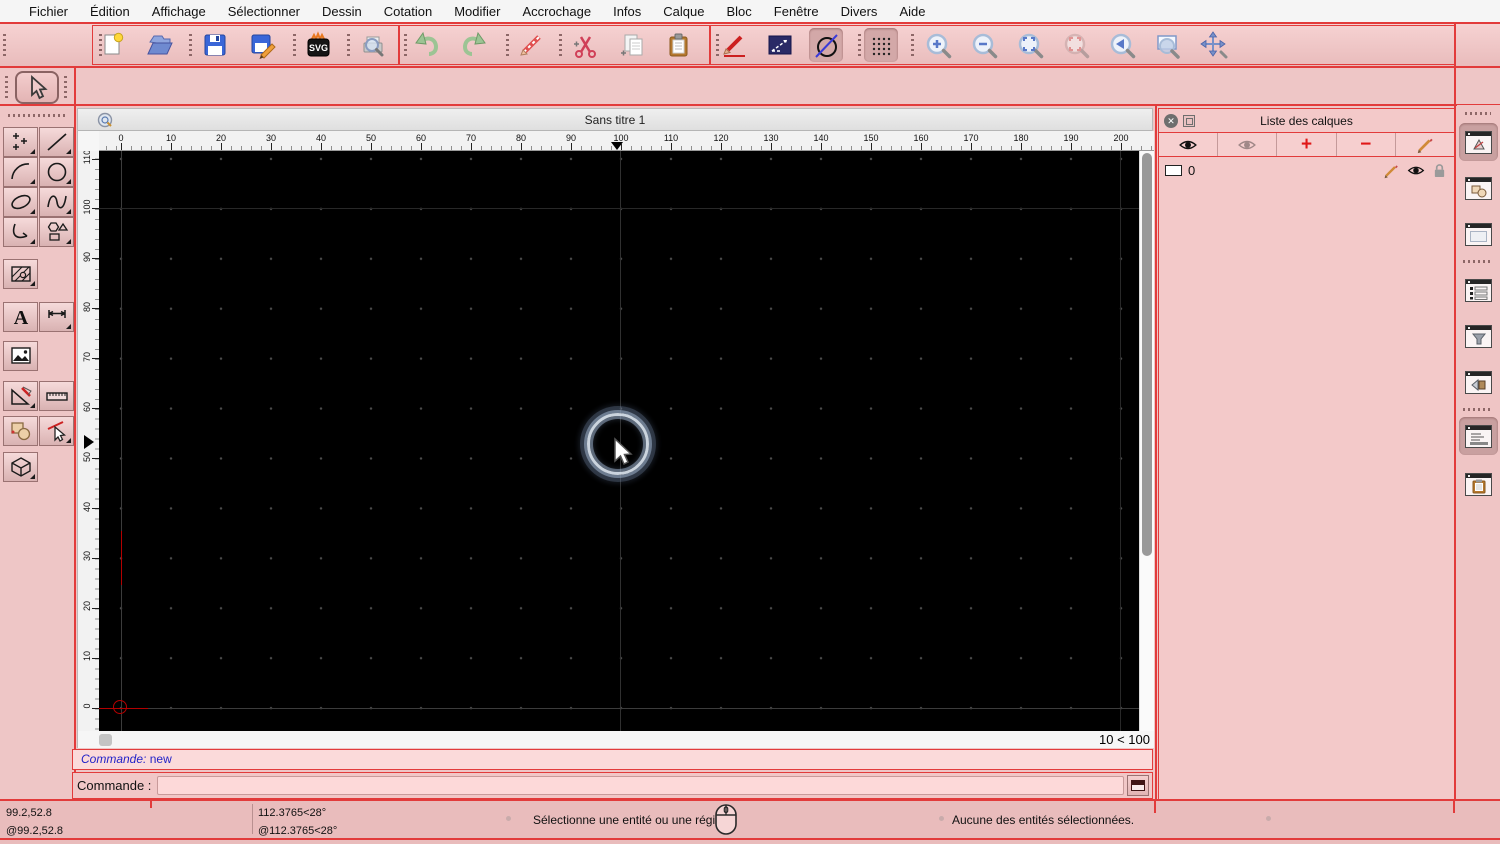  Describe the element at coordinates (1478, 188) in the screenshot. I see `block-list-dock-button` at that location.